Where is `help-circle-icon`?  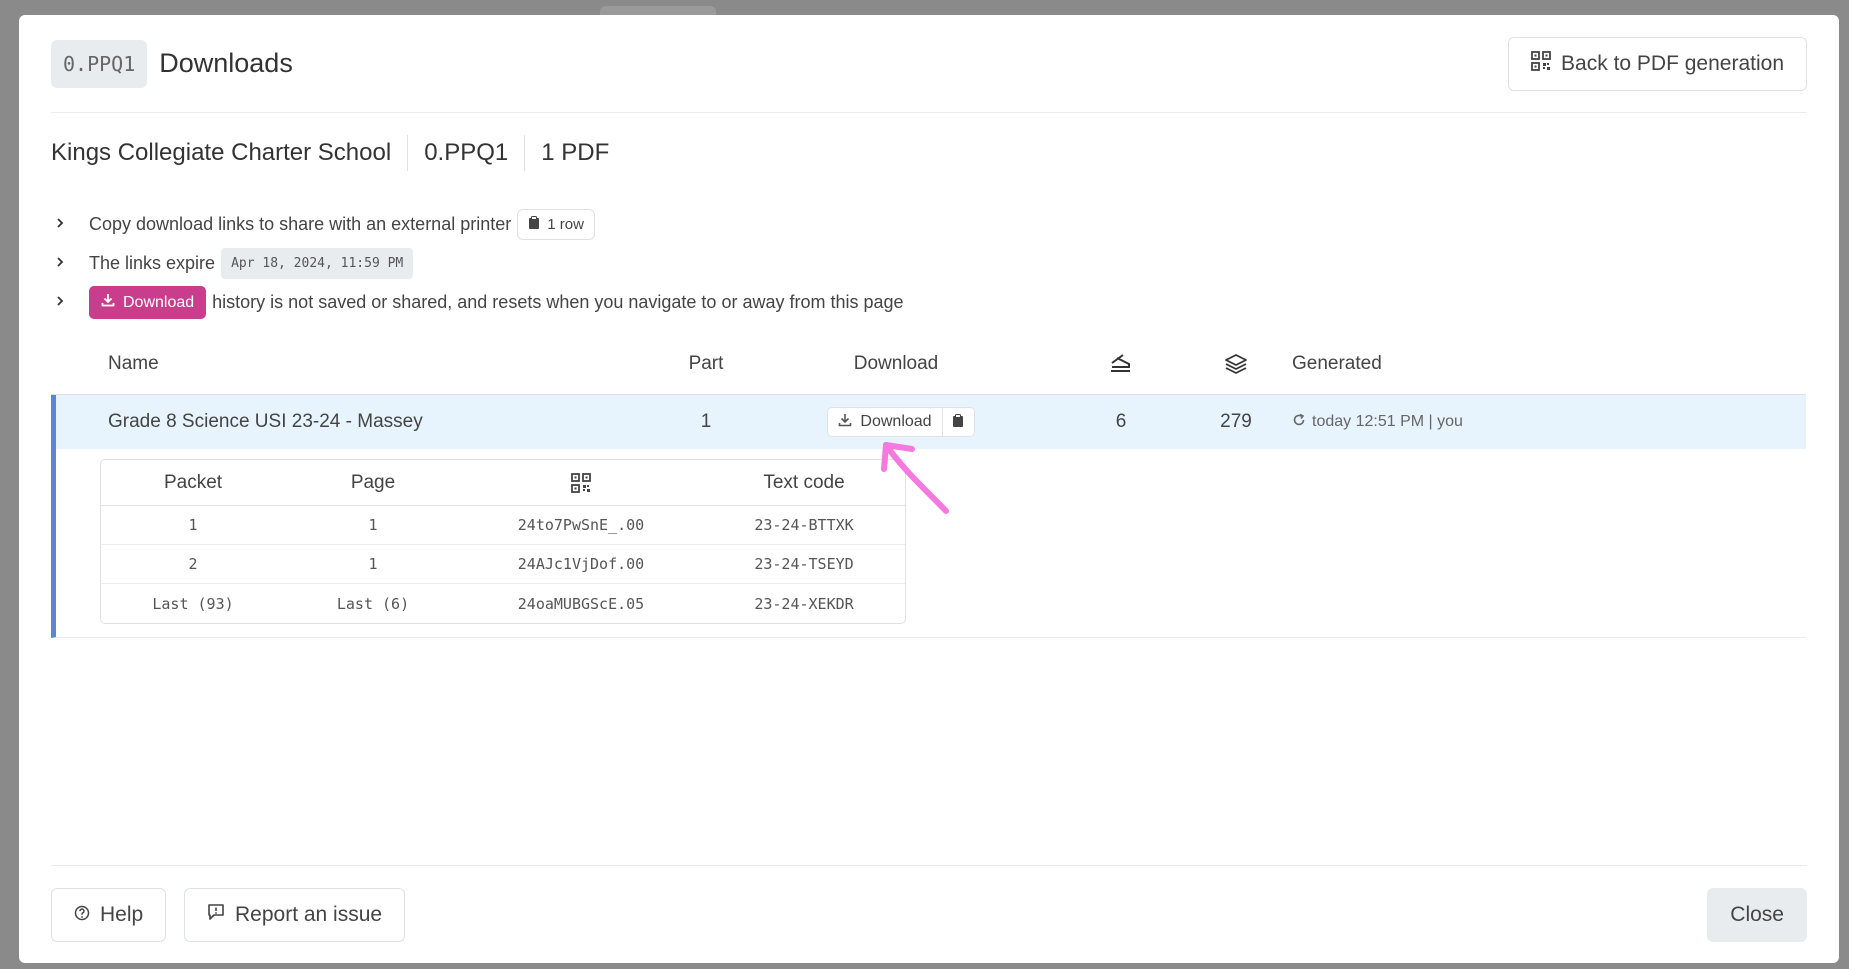 help-circle-icon is located at coordinates (82, 915).